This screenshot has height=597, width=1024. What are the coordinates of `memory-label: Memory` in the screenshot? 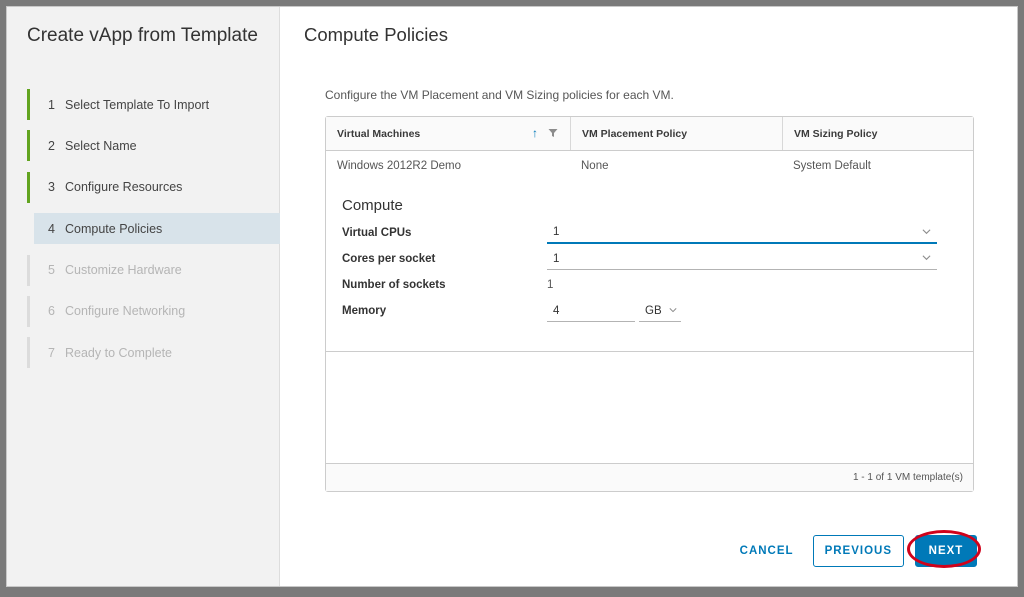 It's located at (364, 311).